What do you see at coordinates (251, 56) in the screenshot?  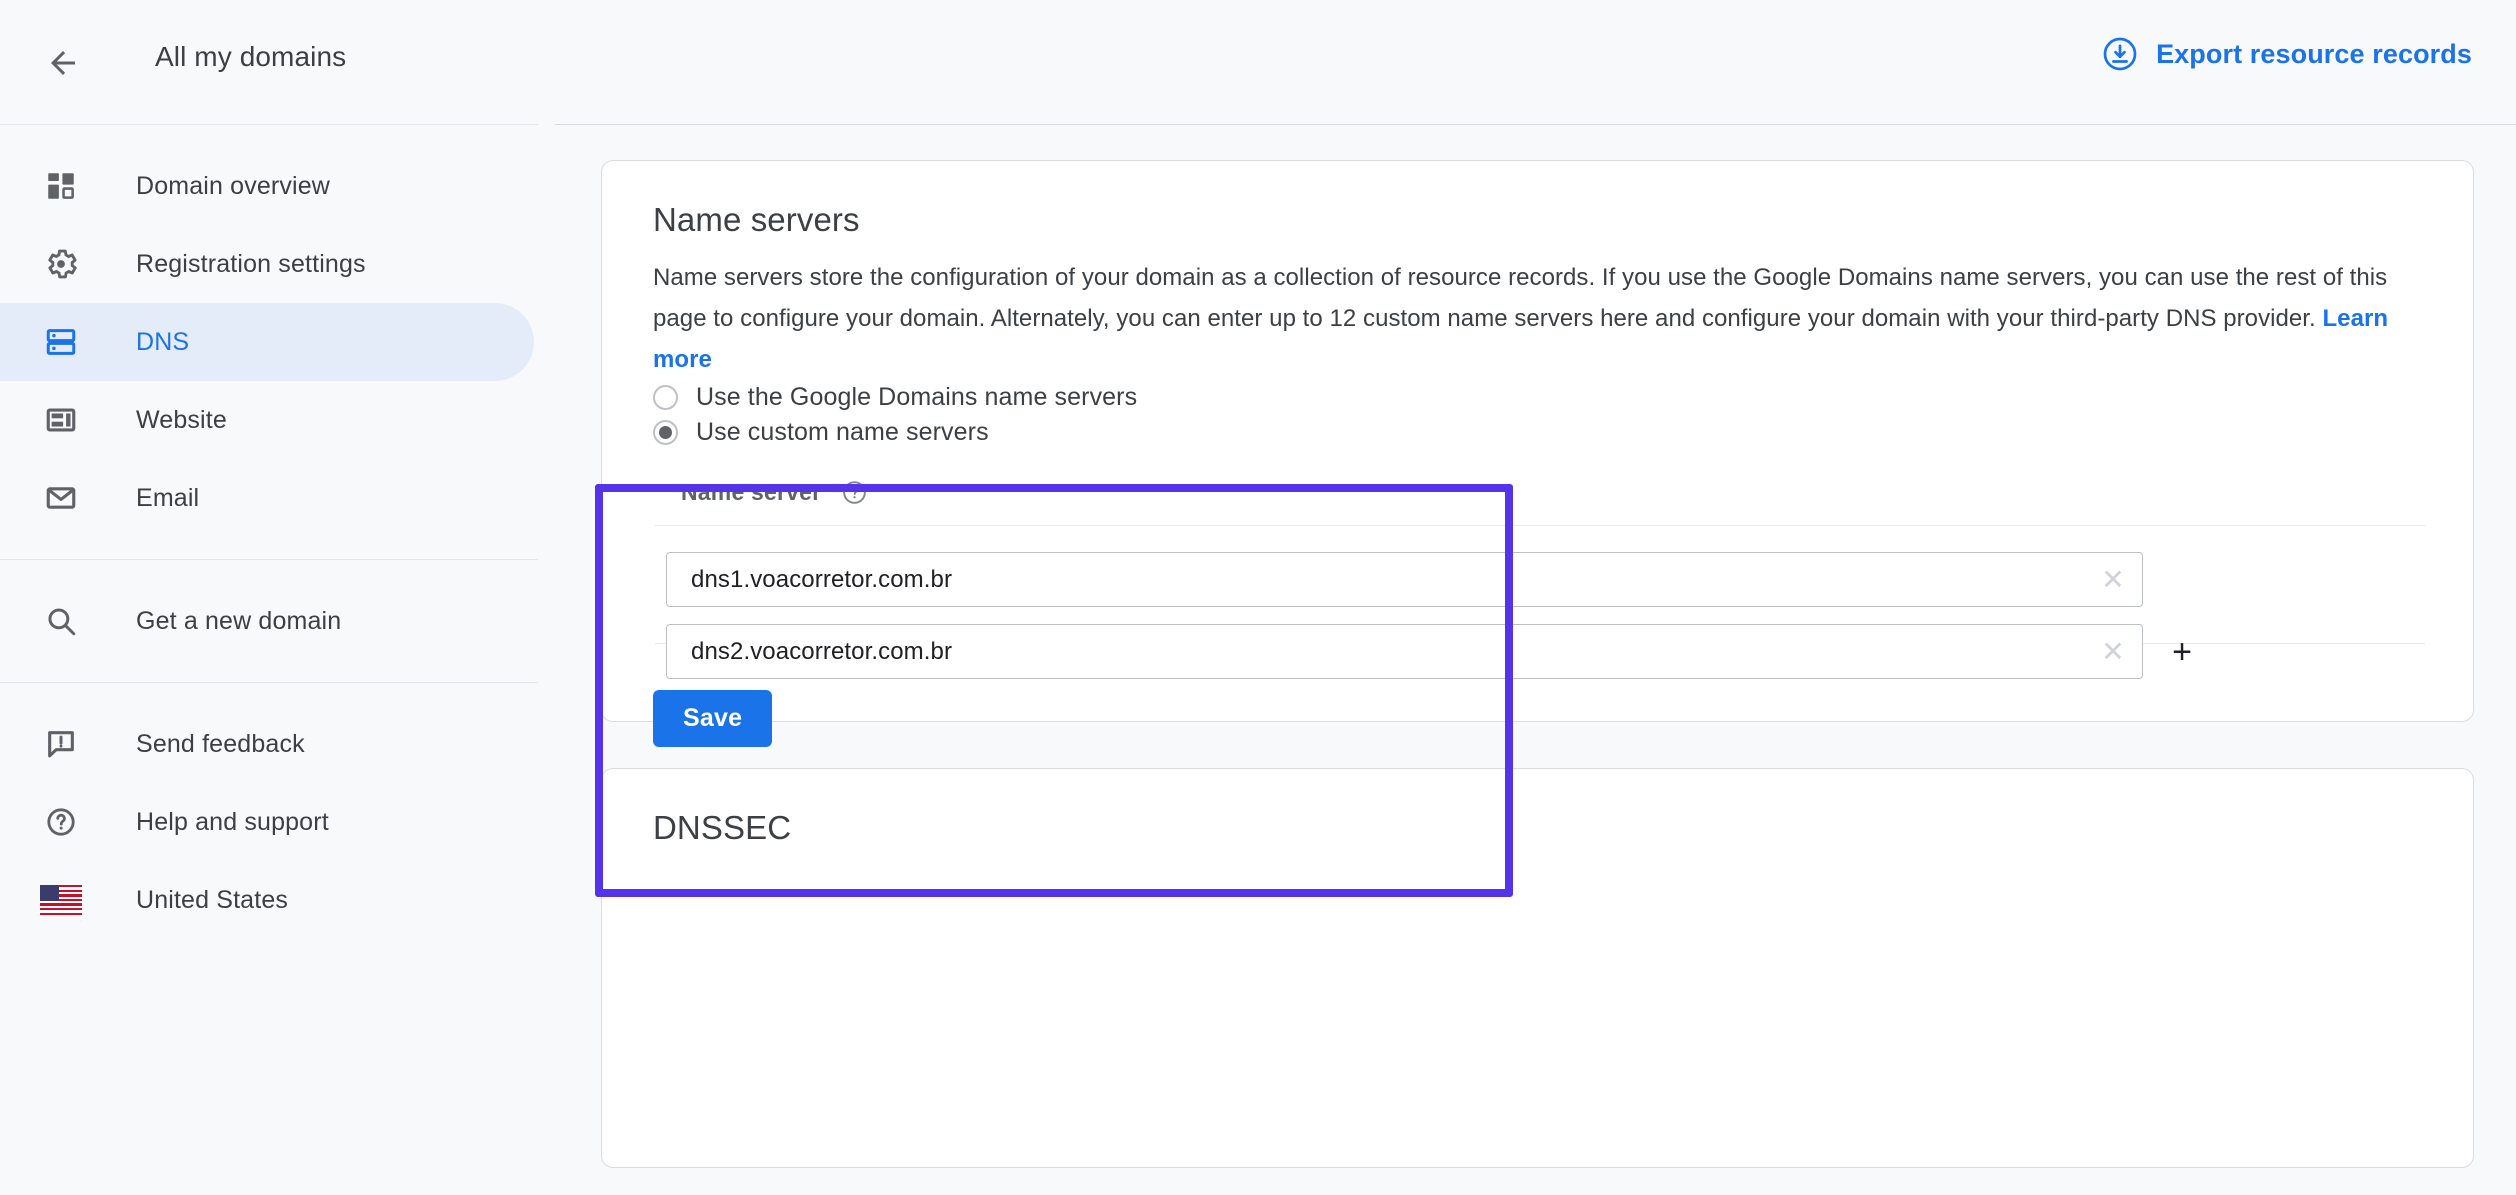 I see `page-title: All my domains` at bounding box center [251, 56].